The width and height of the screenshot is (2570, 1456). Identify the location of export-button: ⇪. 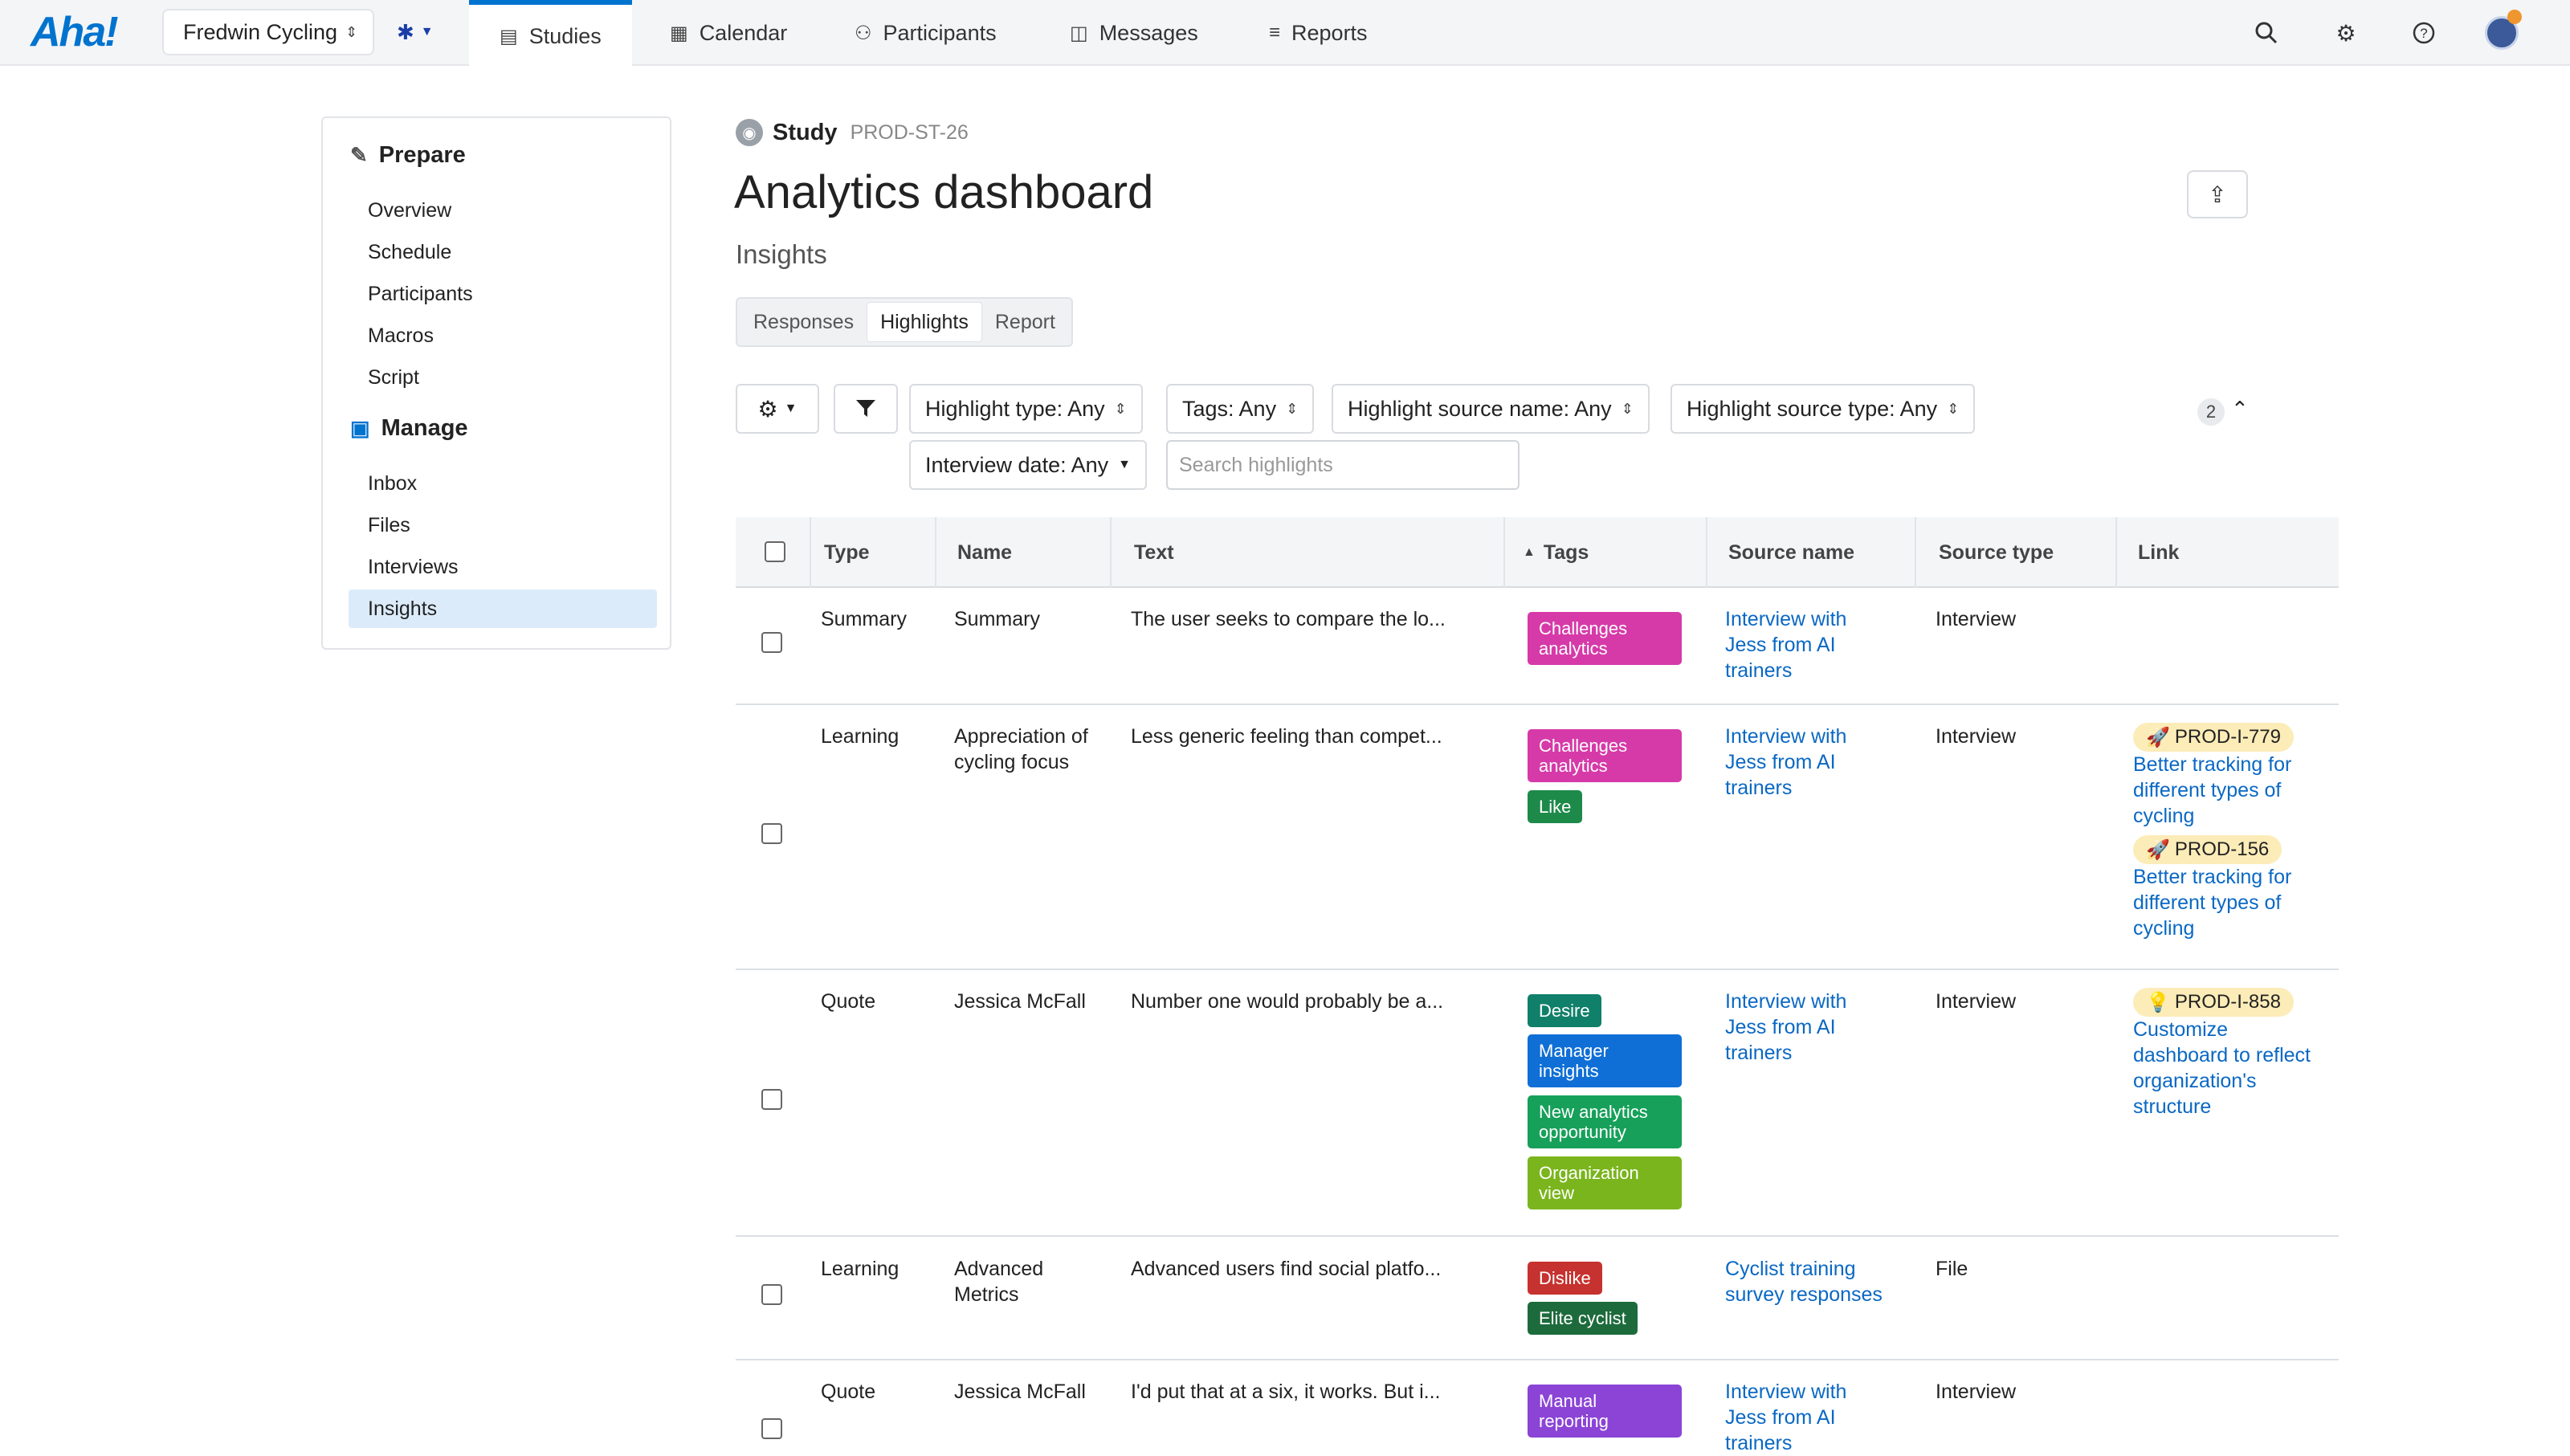
(2217, 194).